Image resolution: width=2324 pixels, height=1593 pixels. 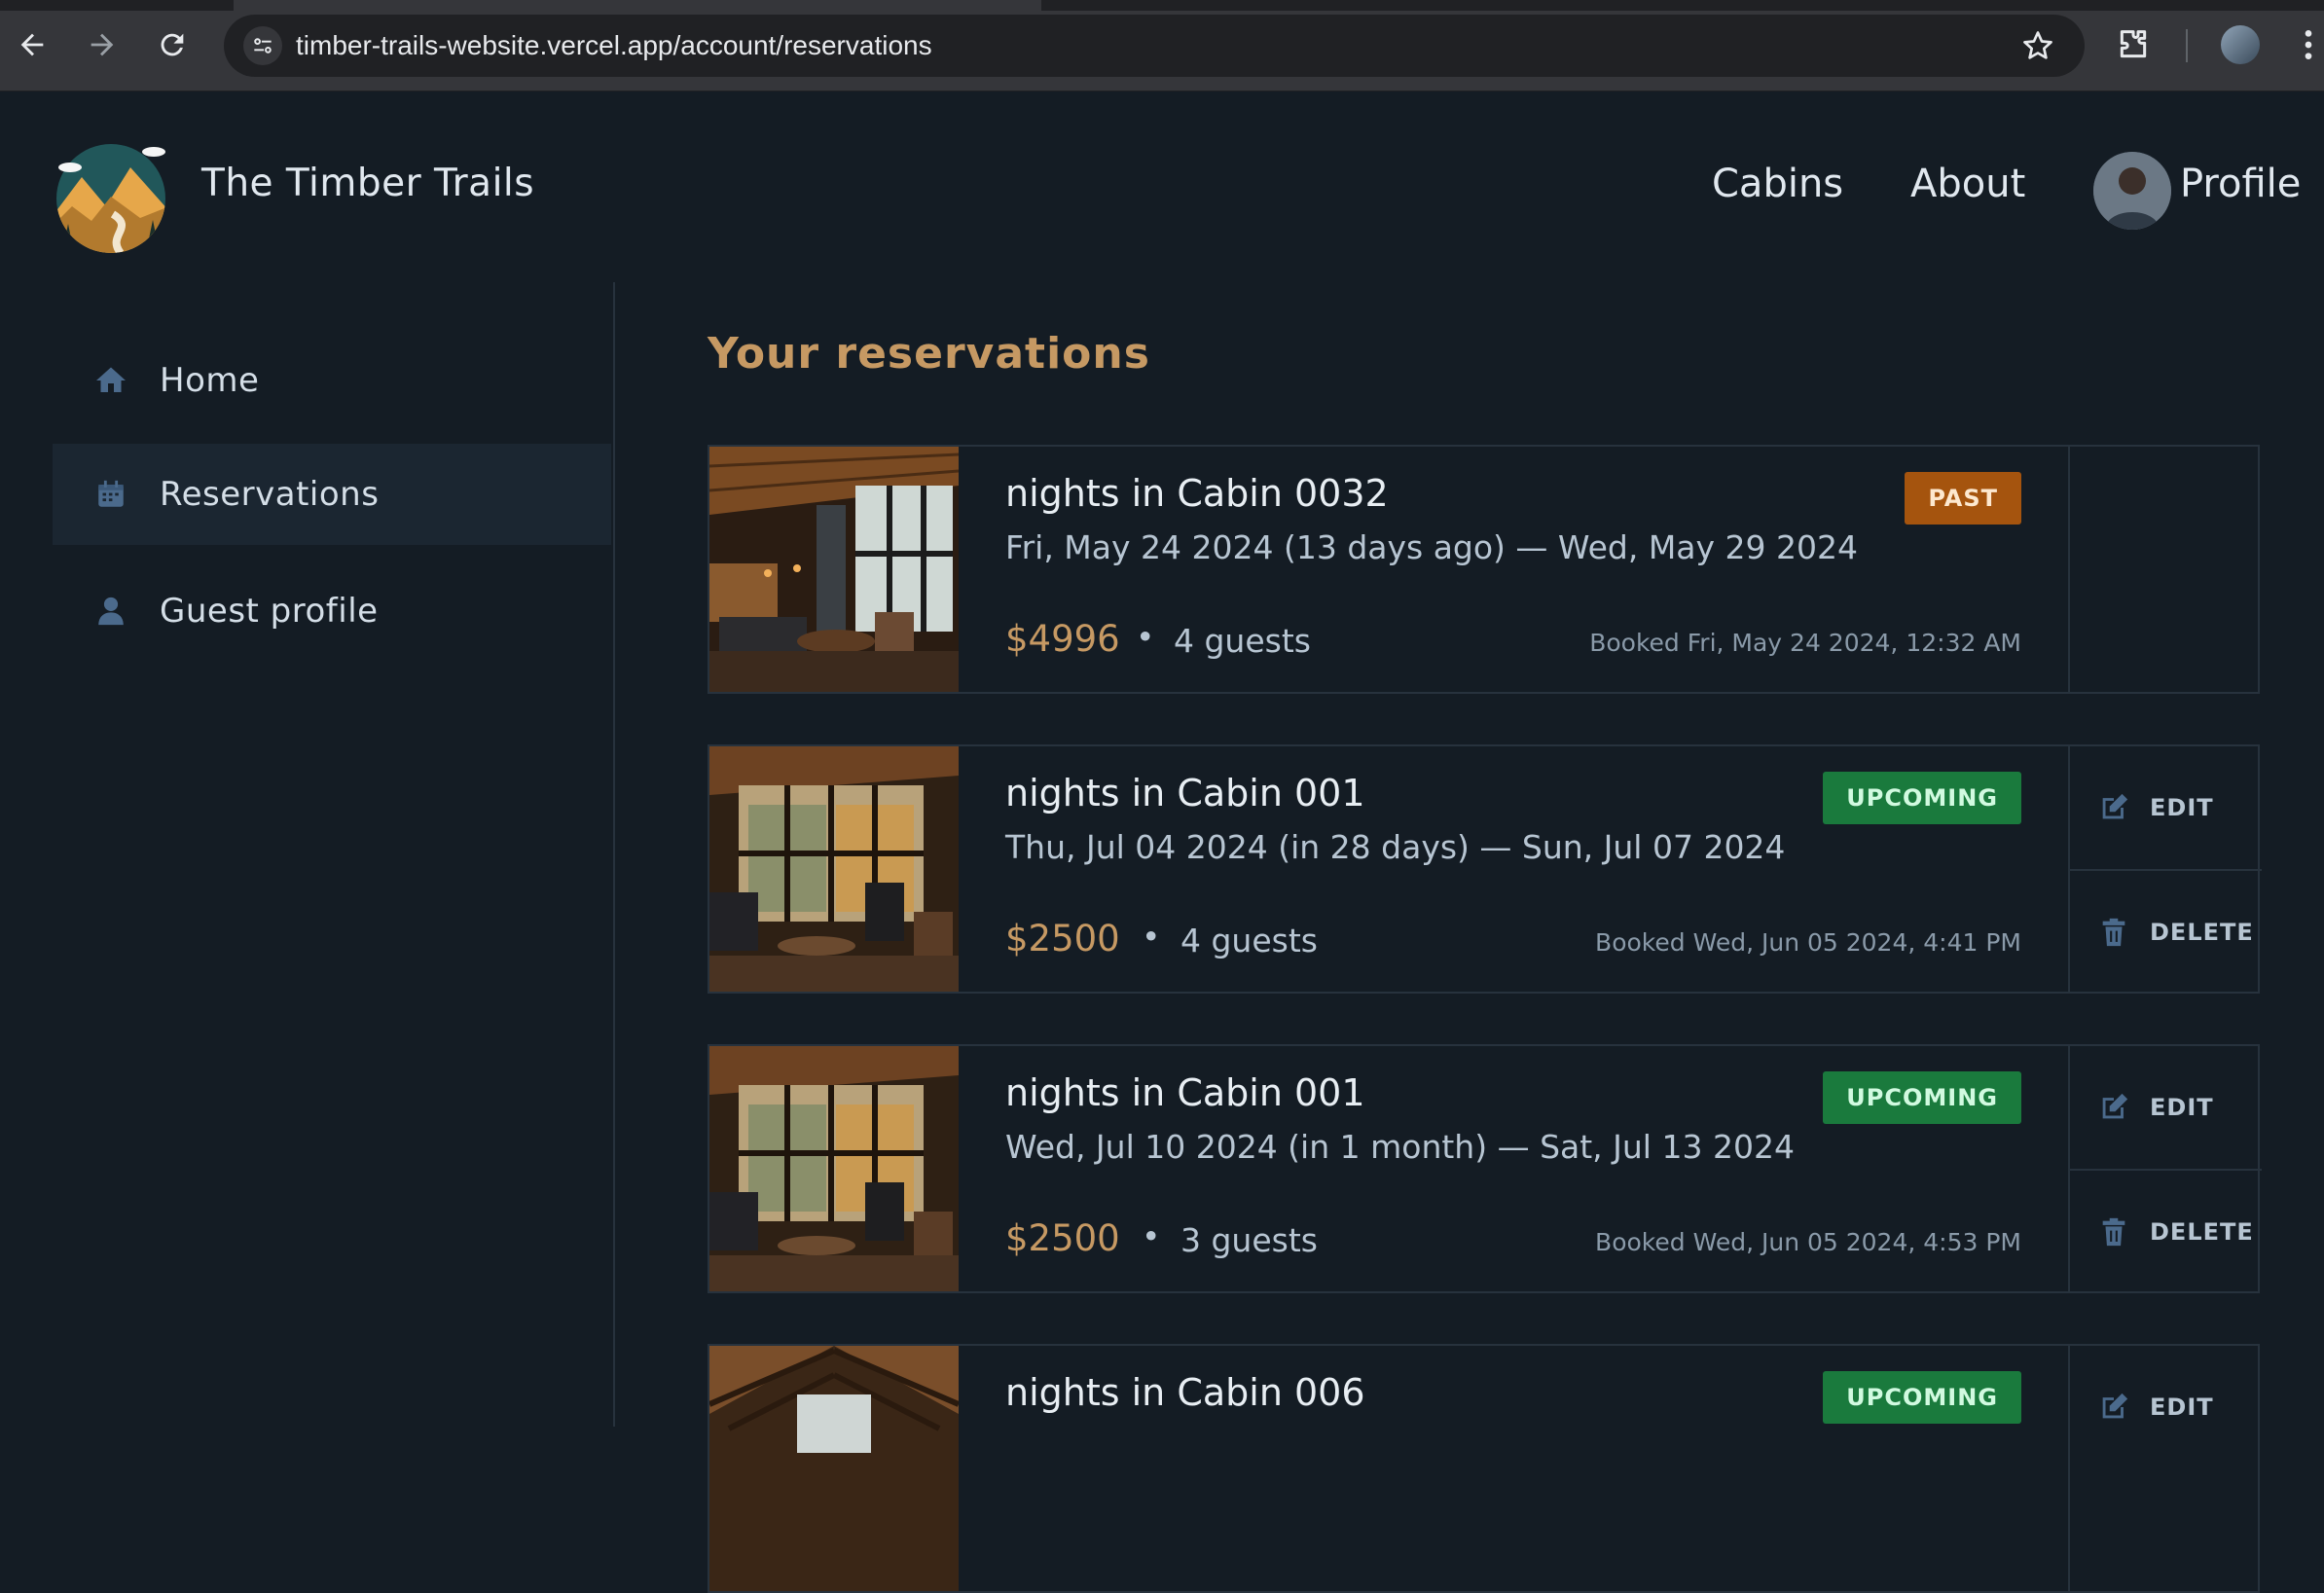 I want to click on reservation-actions, so click(x=2165, y=569).